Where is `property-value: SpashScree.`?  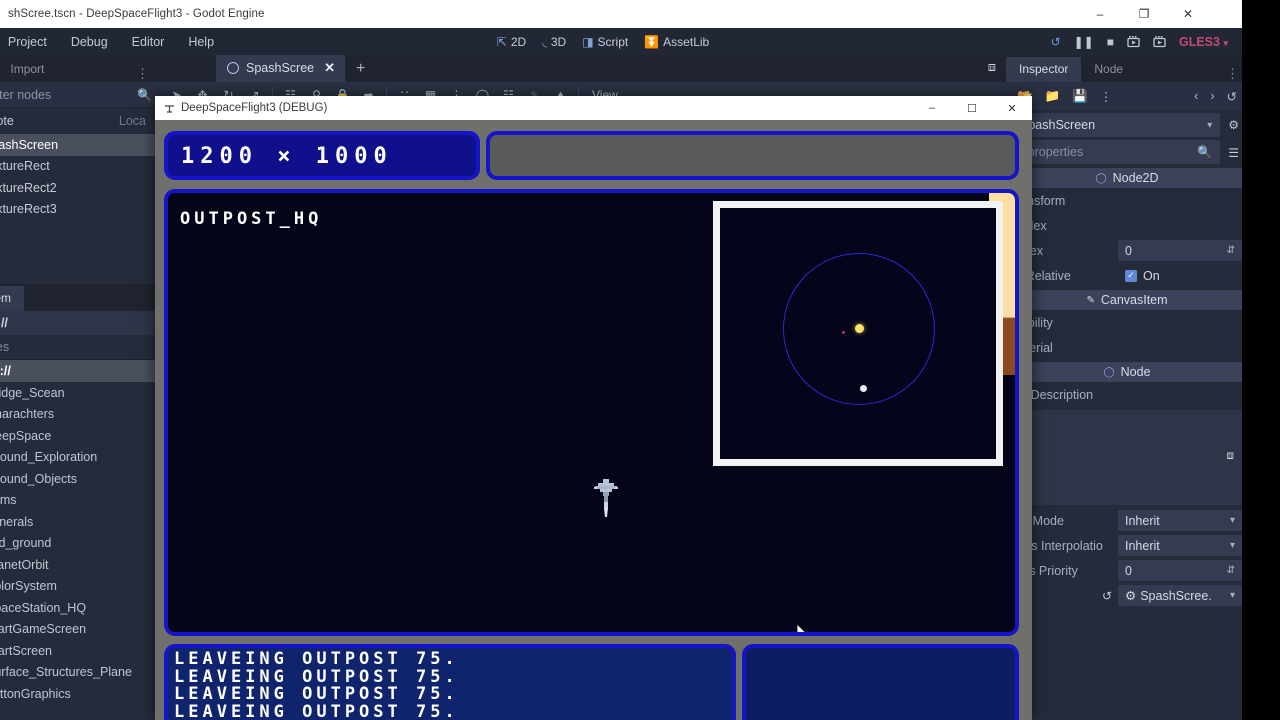
property-value: SpashScree. is located at coordinates (1176, 595).